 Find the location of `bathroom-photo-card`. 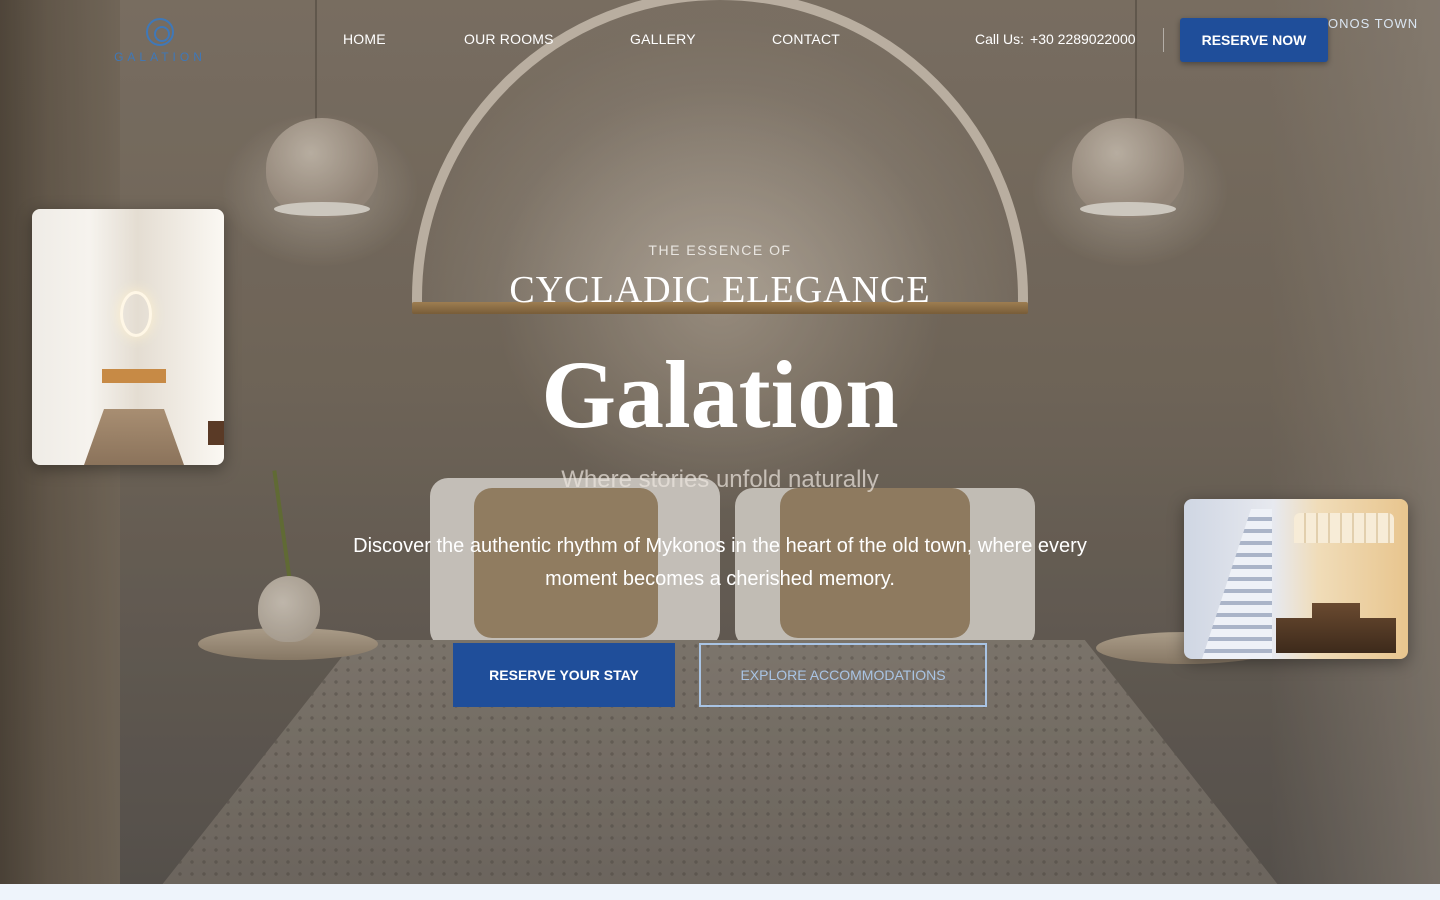

bathroom-photo-card is located at coordinates (128, 337).